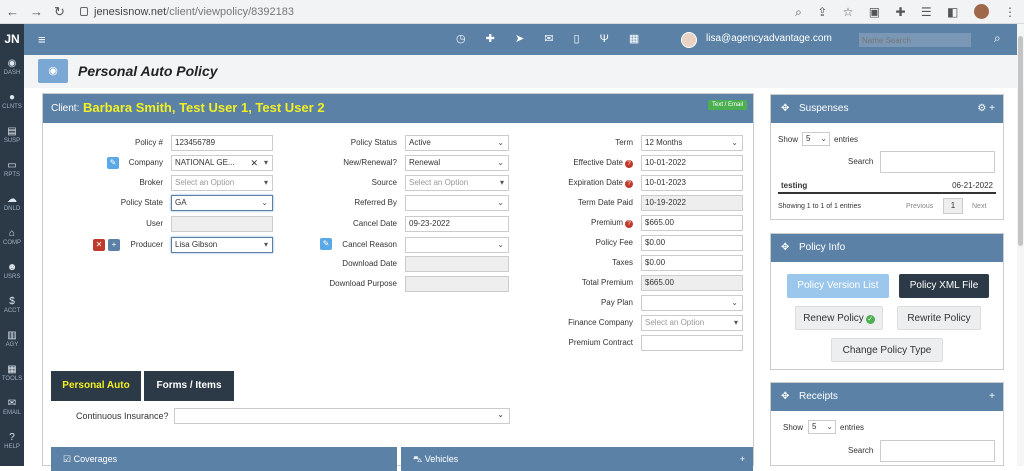 The image size is (1024, 471). What do you see at coordinates (944, 286) in the screenshot?
I see `policy-xml-file-button: Policy XML File` at bounding box center [944, 286].